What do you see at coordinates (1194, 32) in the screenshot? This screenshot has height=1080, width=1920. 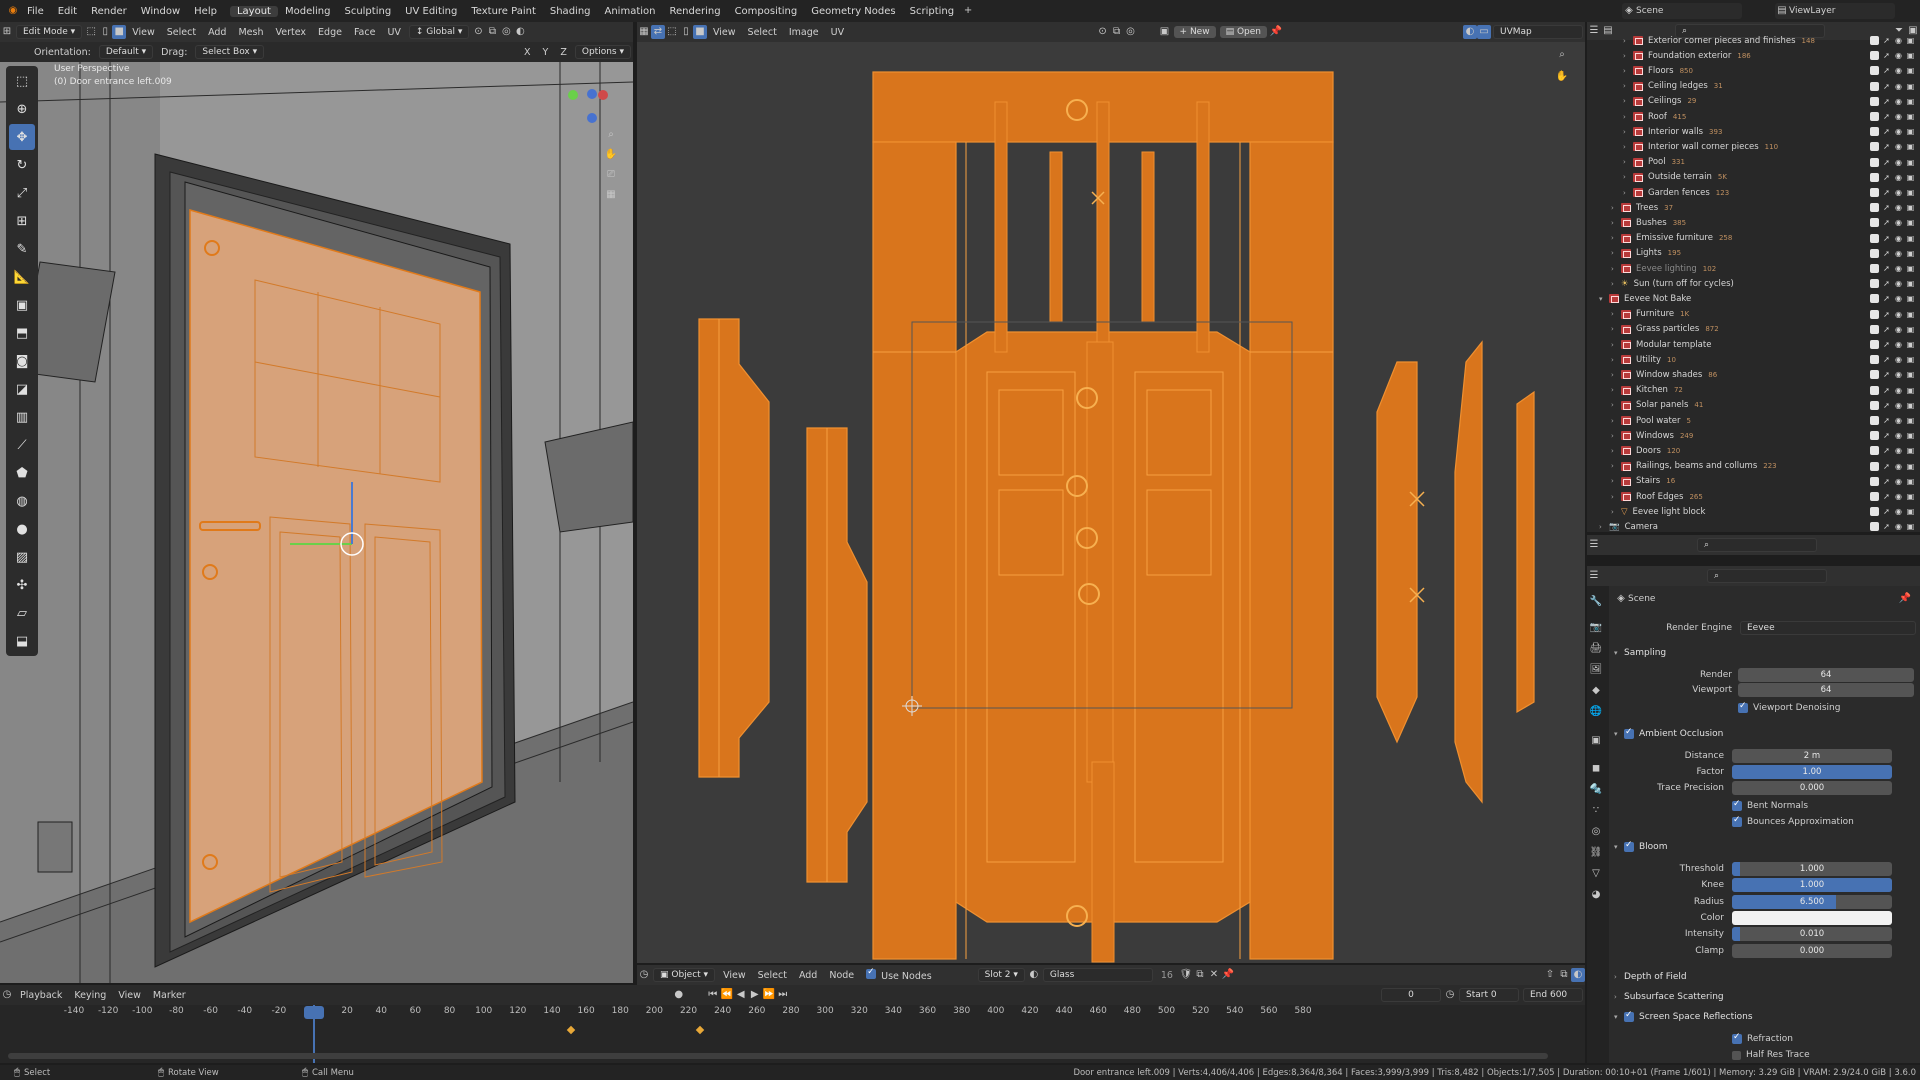 I see `new-image-button: + New` at bounding box center [1194, 32].